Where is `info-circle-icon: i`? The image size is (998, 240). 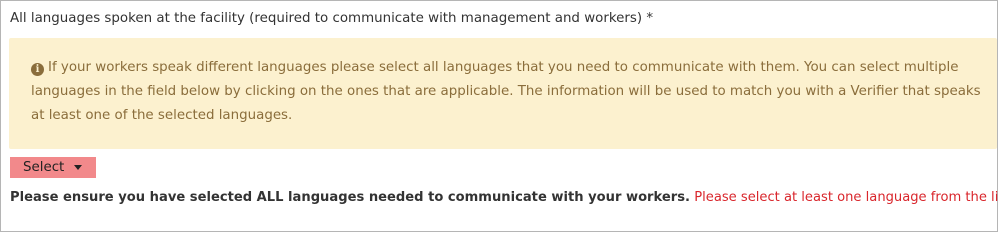 info-circle-icon: i is located at coordinates (37, 69).